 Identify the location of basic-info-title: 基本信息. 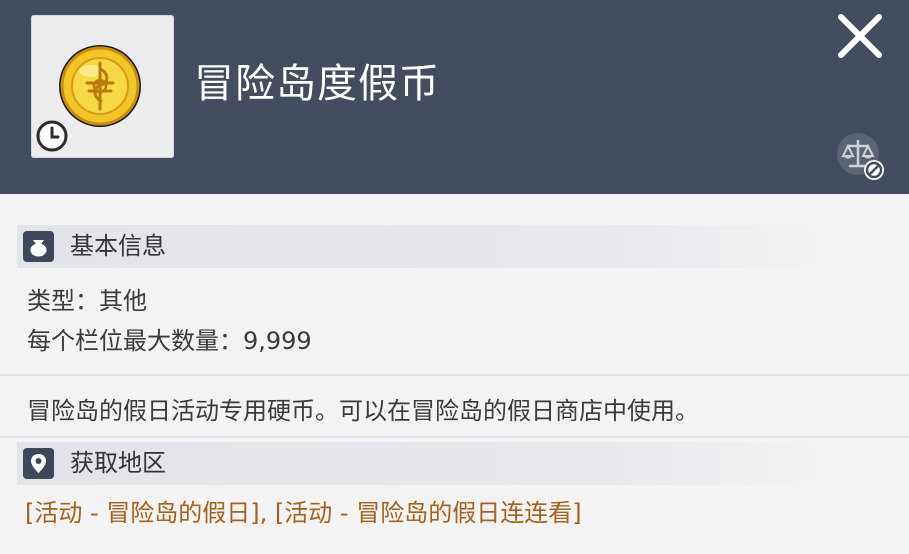
(118, 246).